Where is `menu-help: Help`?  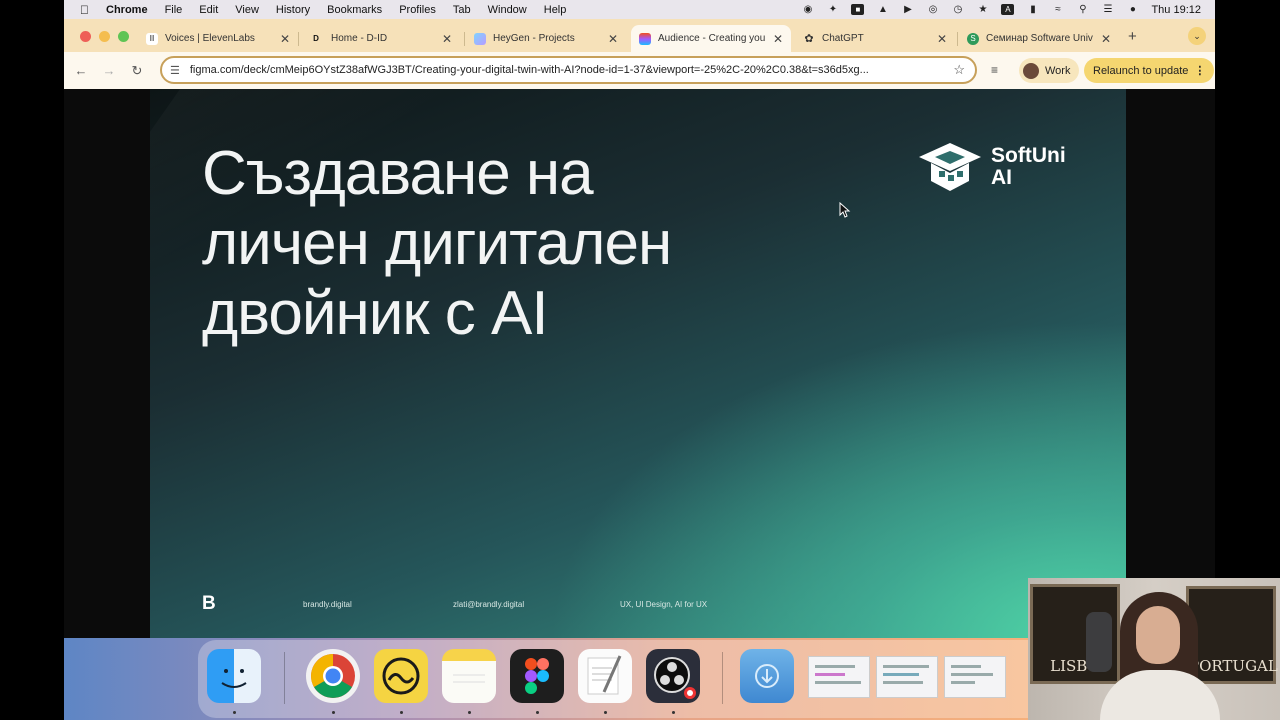
menu-help: Help is located at coordinates (555, 10).